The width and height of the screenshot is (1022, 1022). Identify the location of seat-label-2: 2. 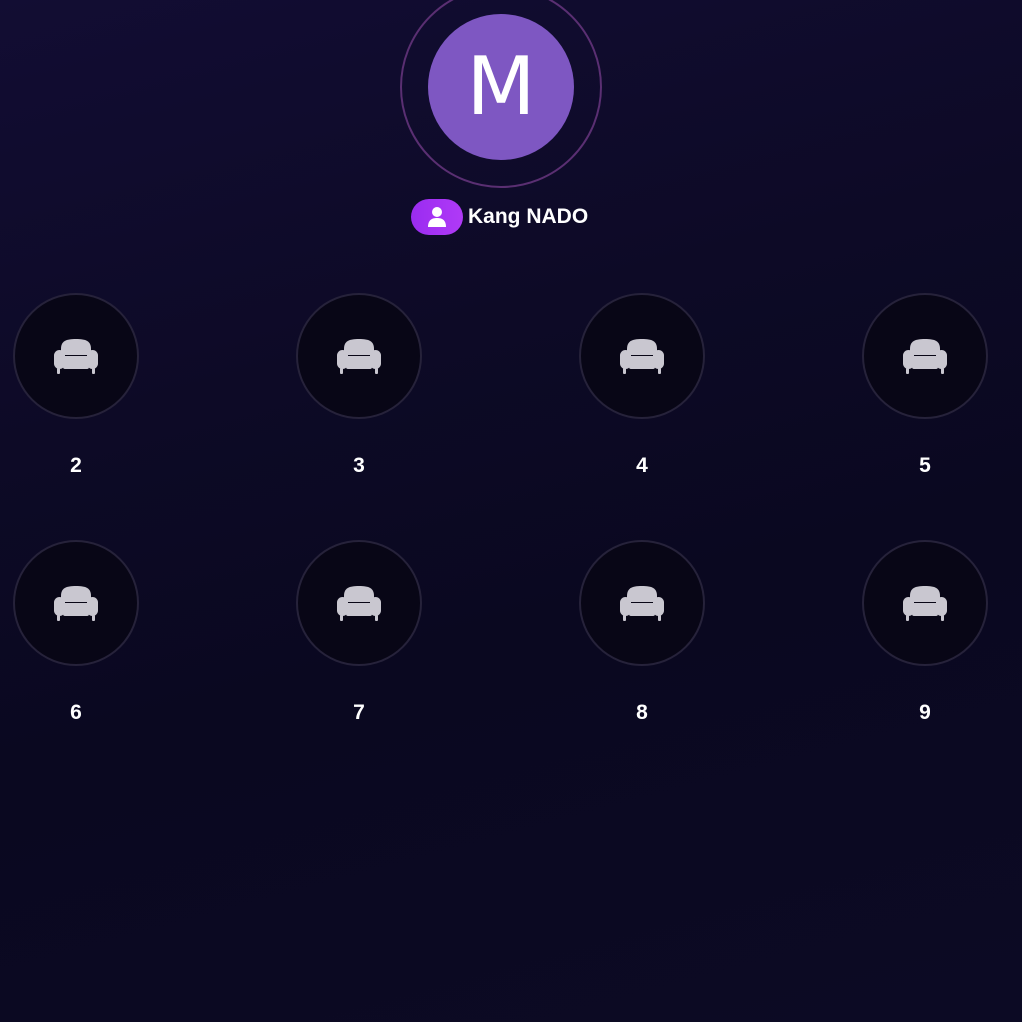
(76, 465).